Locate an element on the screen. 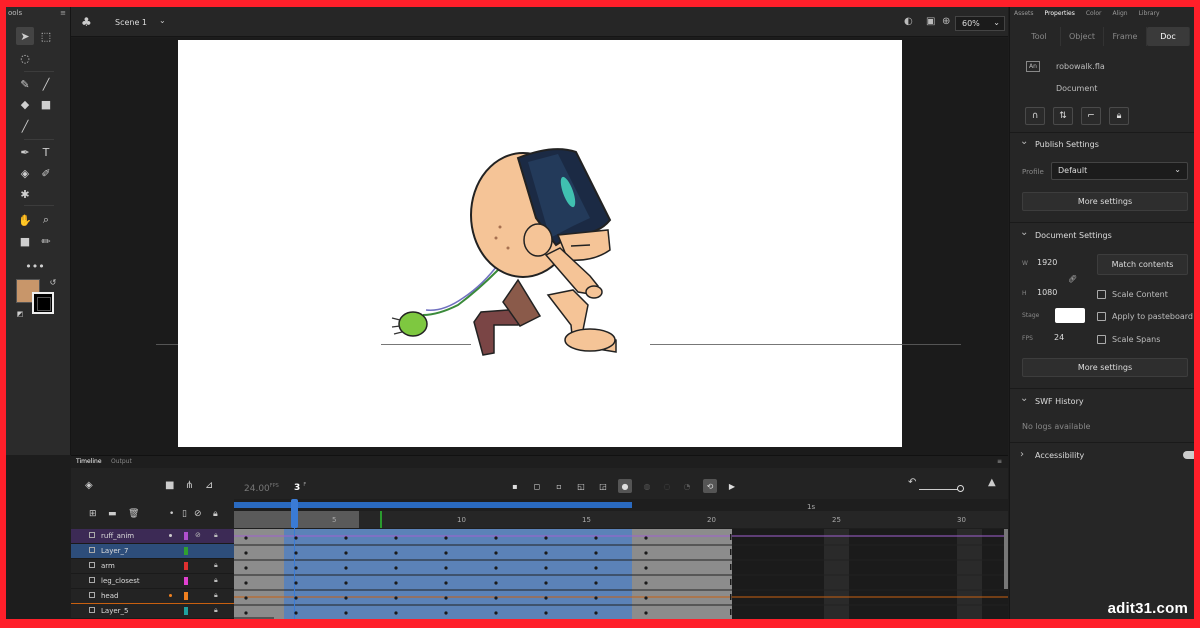 Image resolution: width=1200 pixels, height=628 pixels. layer-row: leg_closest 🔒︎ is located at coordinates (152, 581).